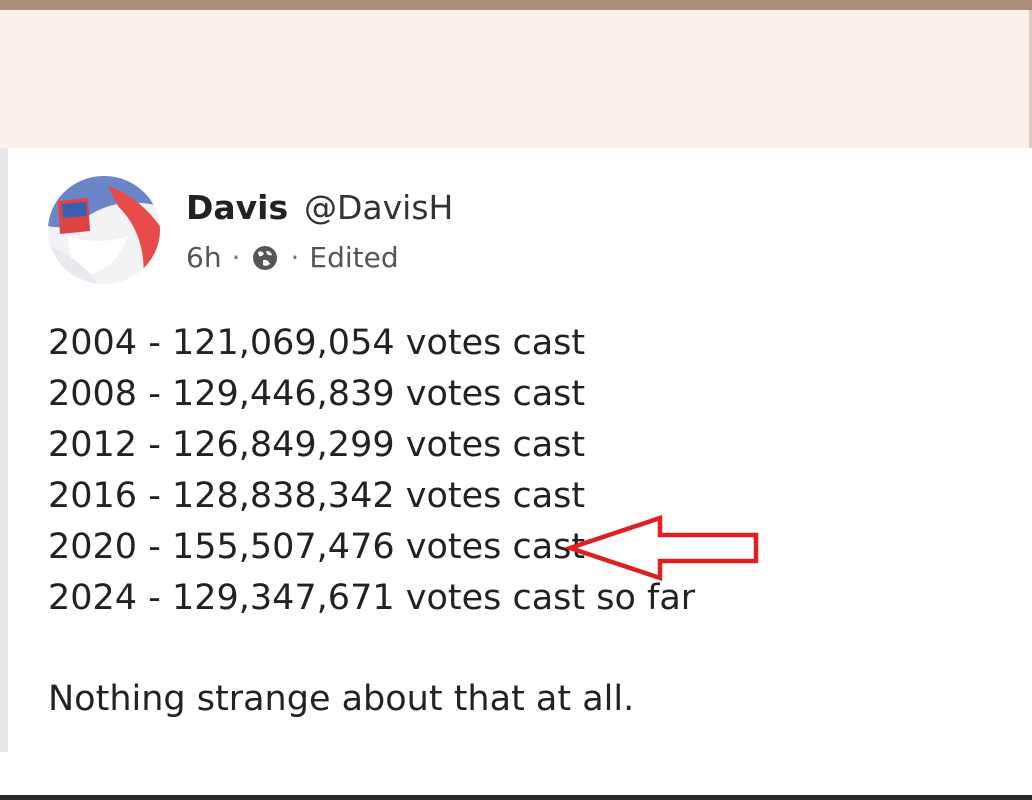  Describe the element at coordinates (265, 258) in the screenshot. I see `globe-icon` at that location.